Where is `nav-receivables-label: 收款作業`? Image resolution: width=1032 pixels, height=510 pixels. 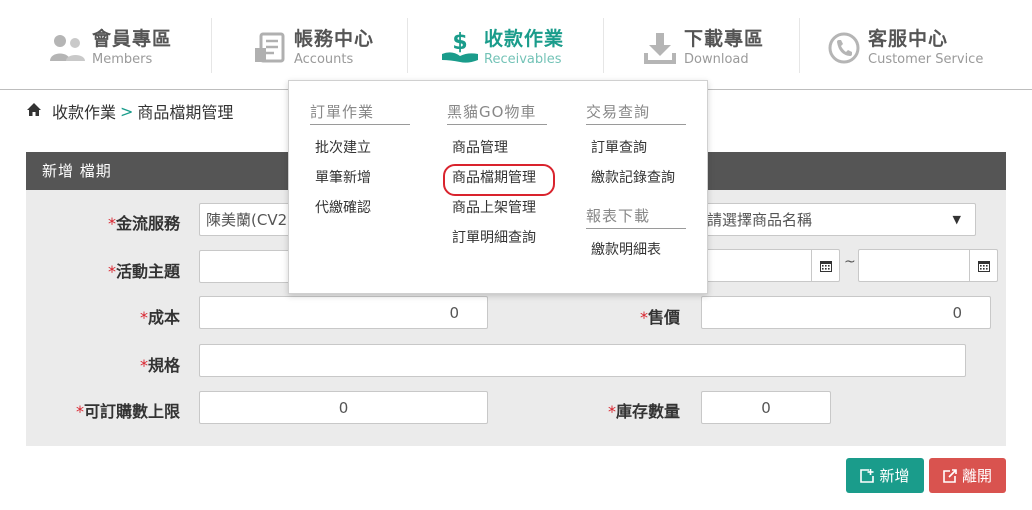
nav-receivables-label: 收款作業 is located at coordinates (524, 39).